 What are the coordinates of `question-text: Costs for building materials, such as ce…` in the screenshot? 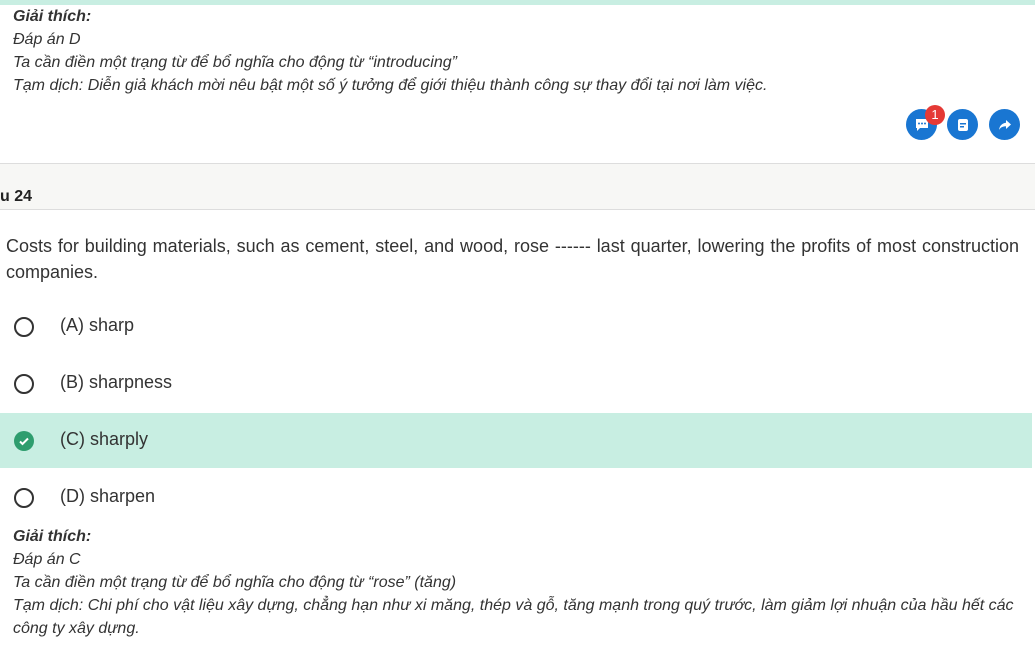 It's located at (512, 259).